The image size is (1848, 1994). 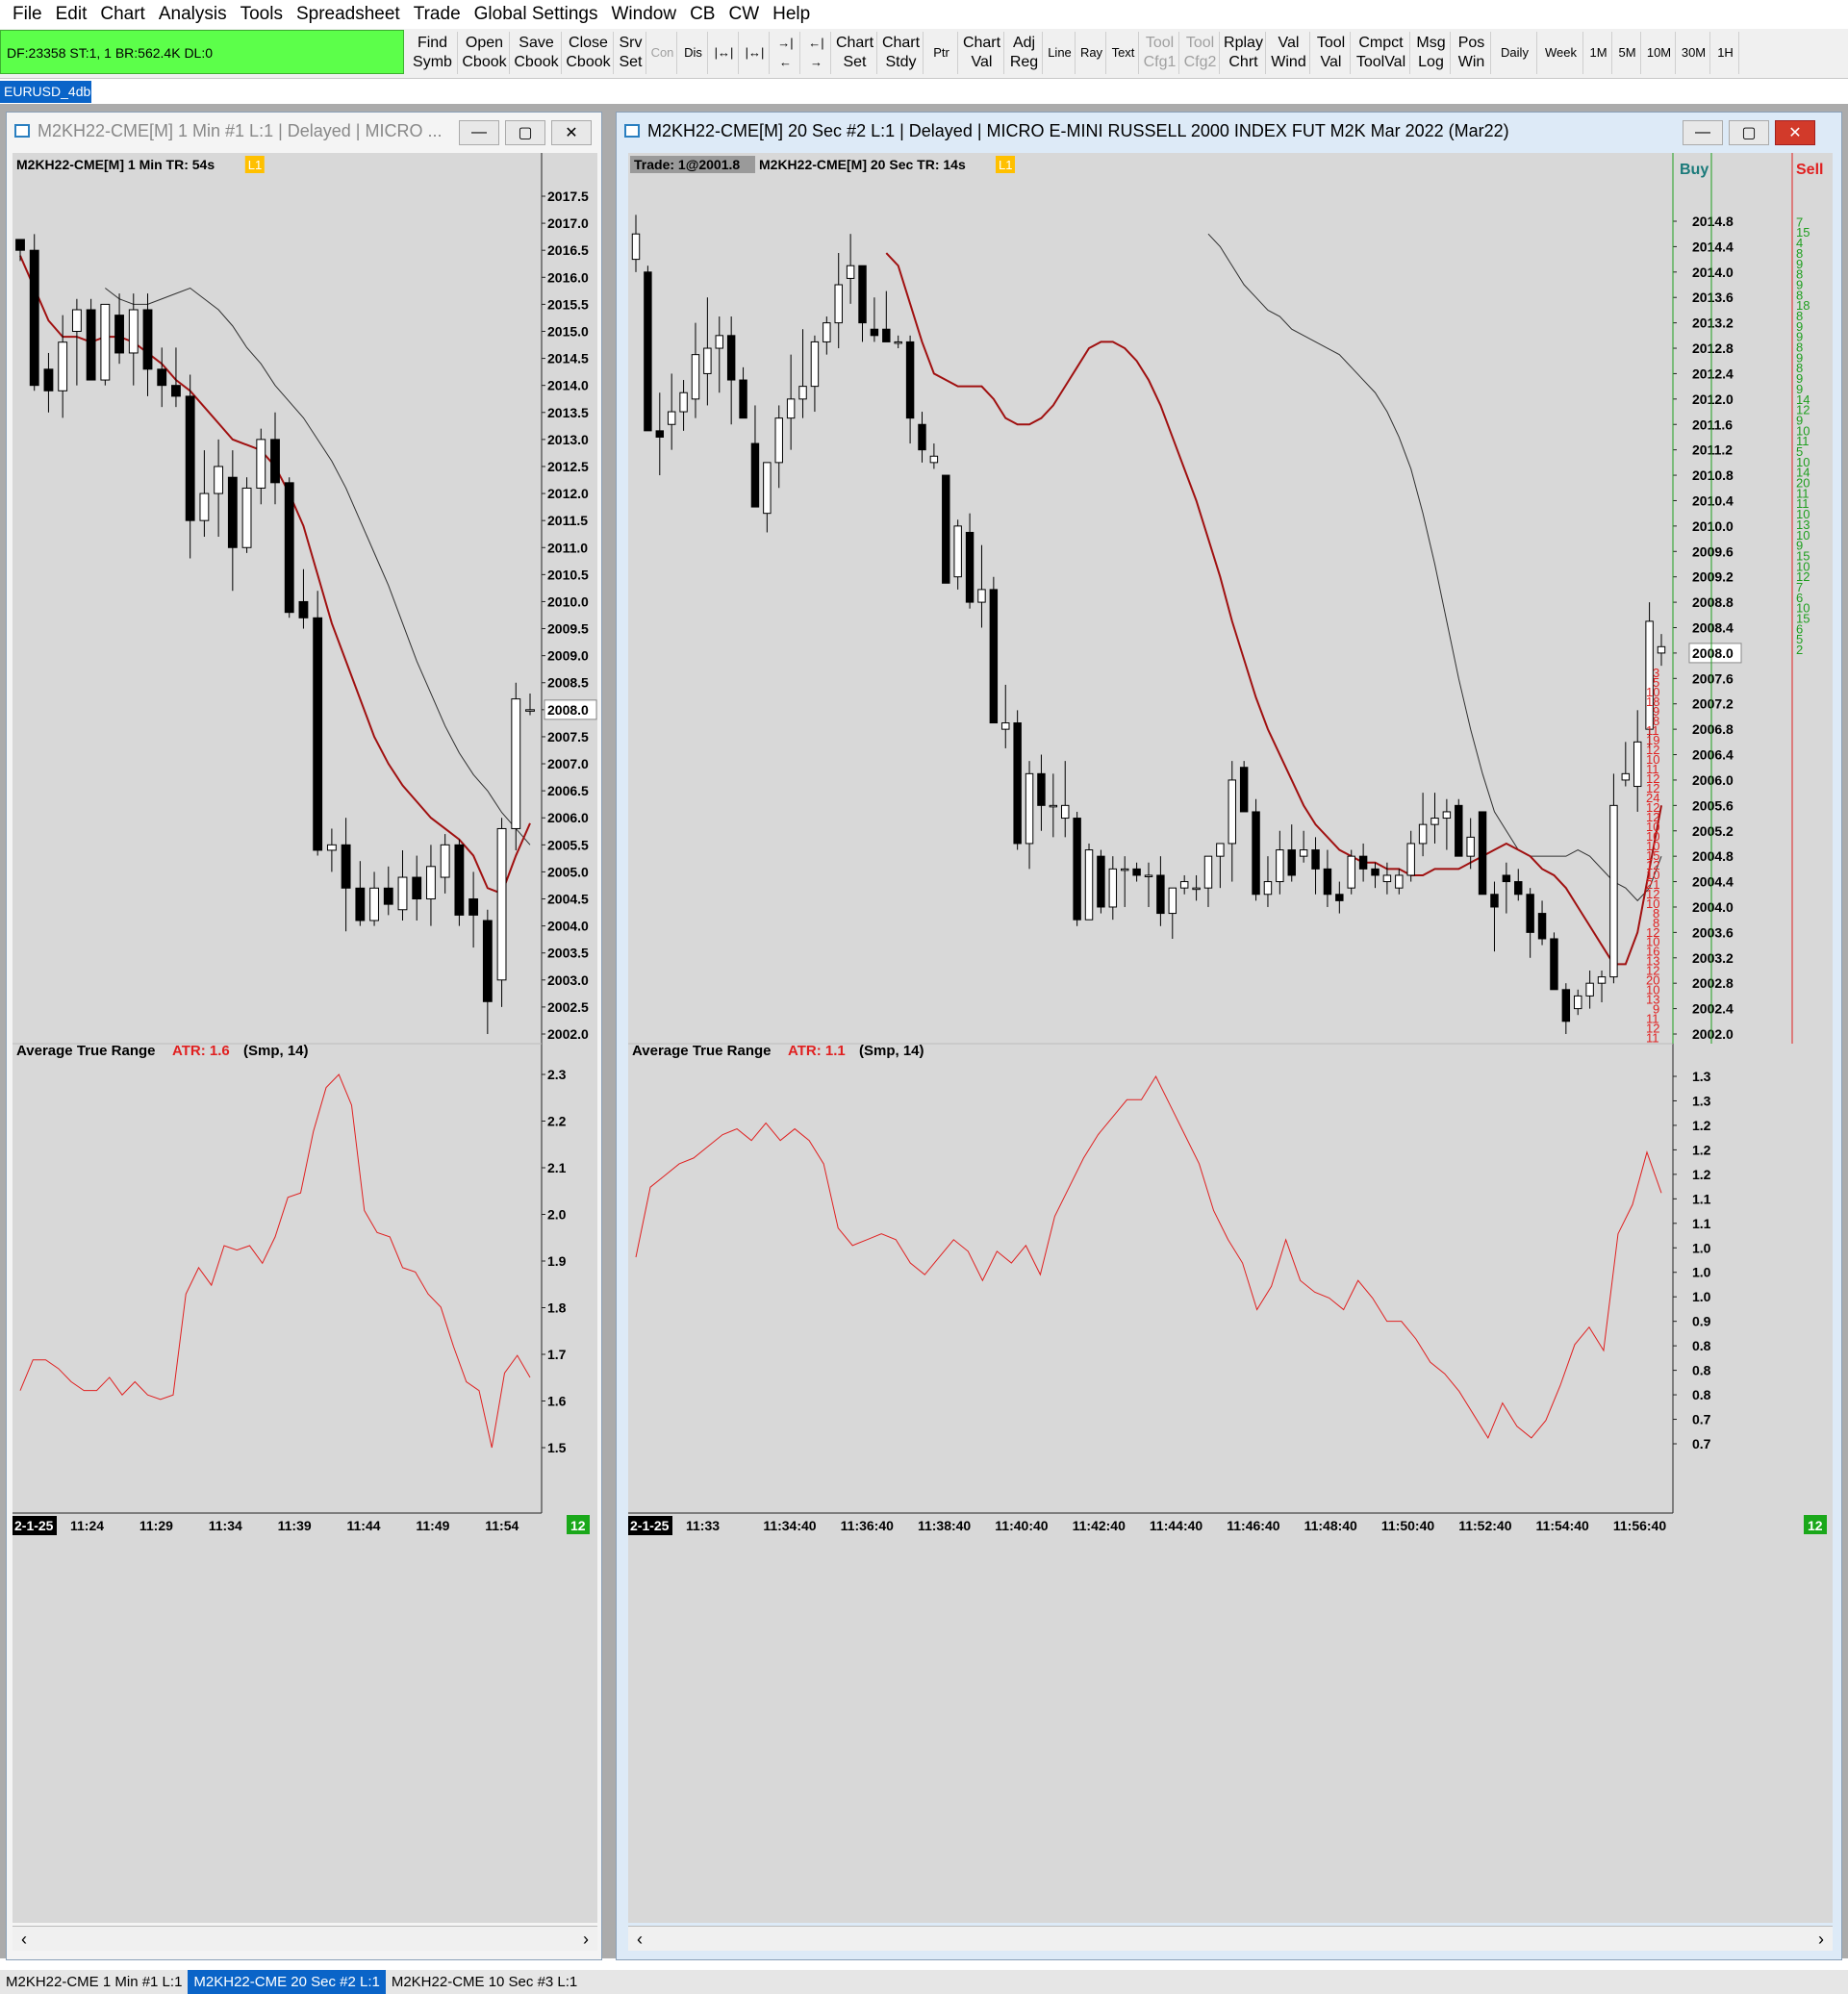 I want to click on menu-global-settings: Global Settings, so click(x=536, y=14).